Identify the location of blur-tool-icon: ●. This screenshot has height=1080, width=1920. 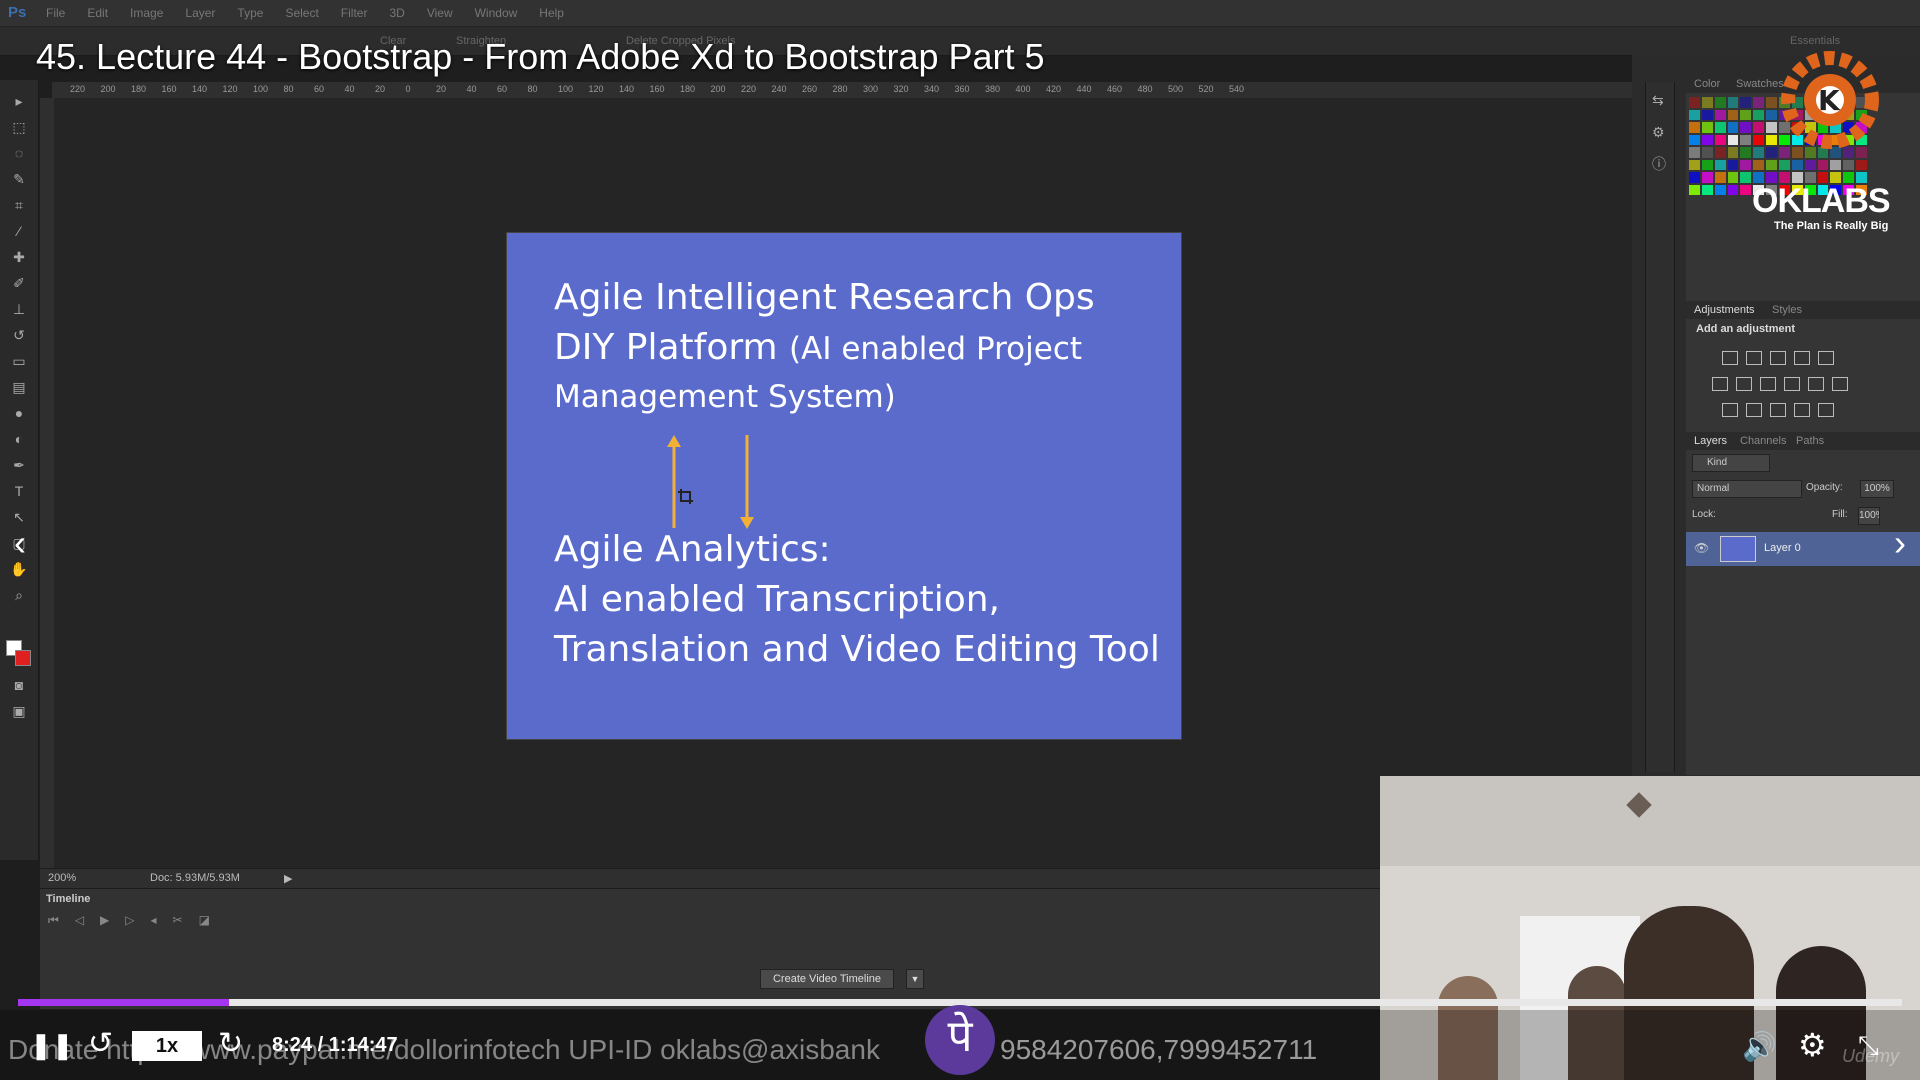
(19, 413).